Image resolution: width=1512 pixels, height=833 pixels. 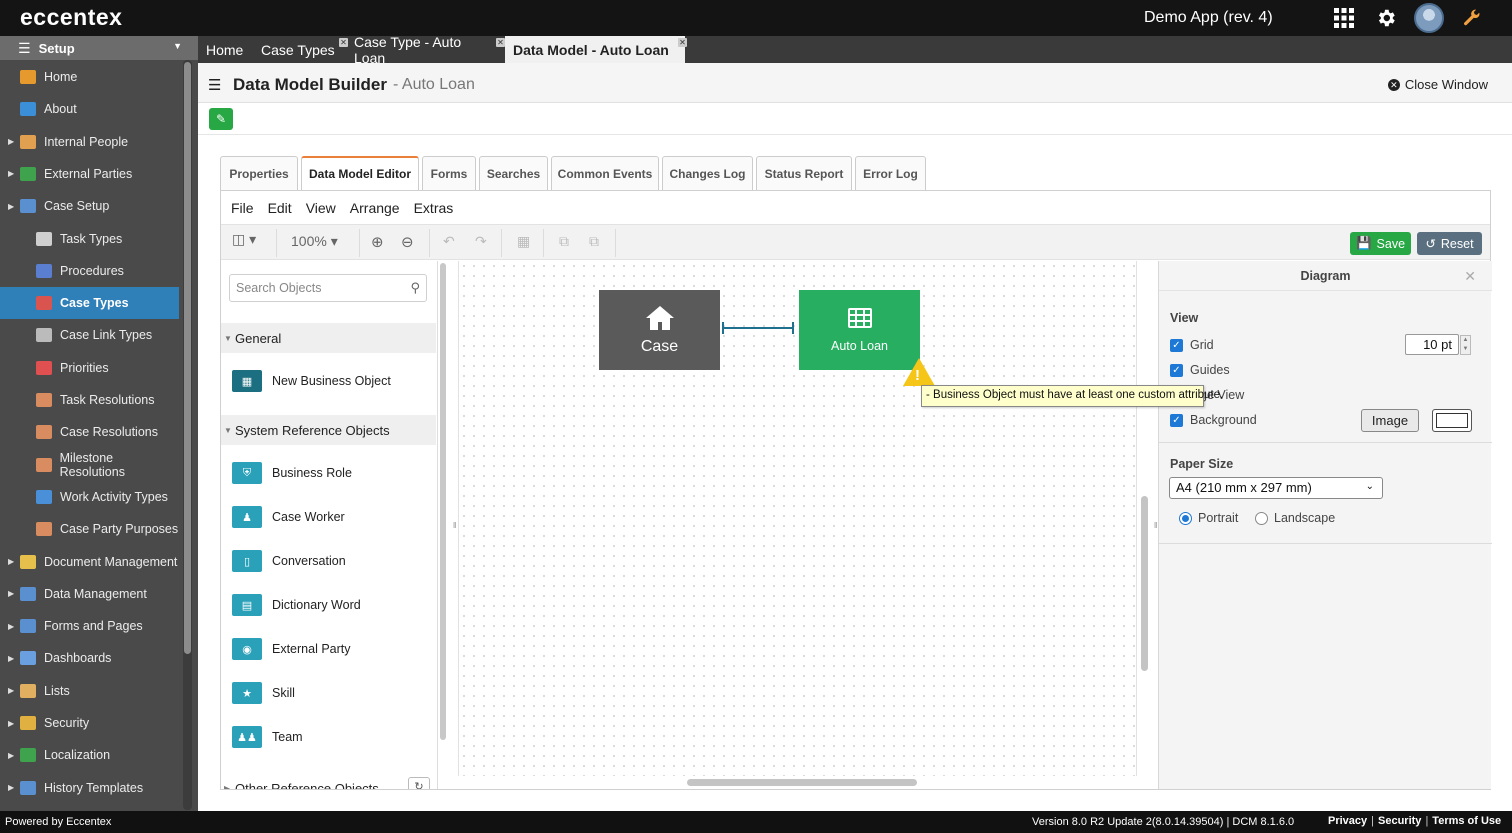 What do you see at coordinates (89, 142) in the screenshot?
I see `sidebar-item-internal-people: ▶ Internal People` at bounding box center [89, 142].